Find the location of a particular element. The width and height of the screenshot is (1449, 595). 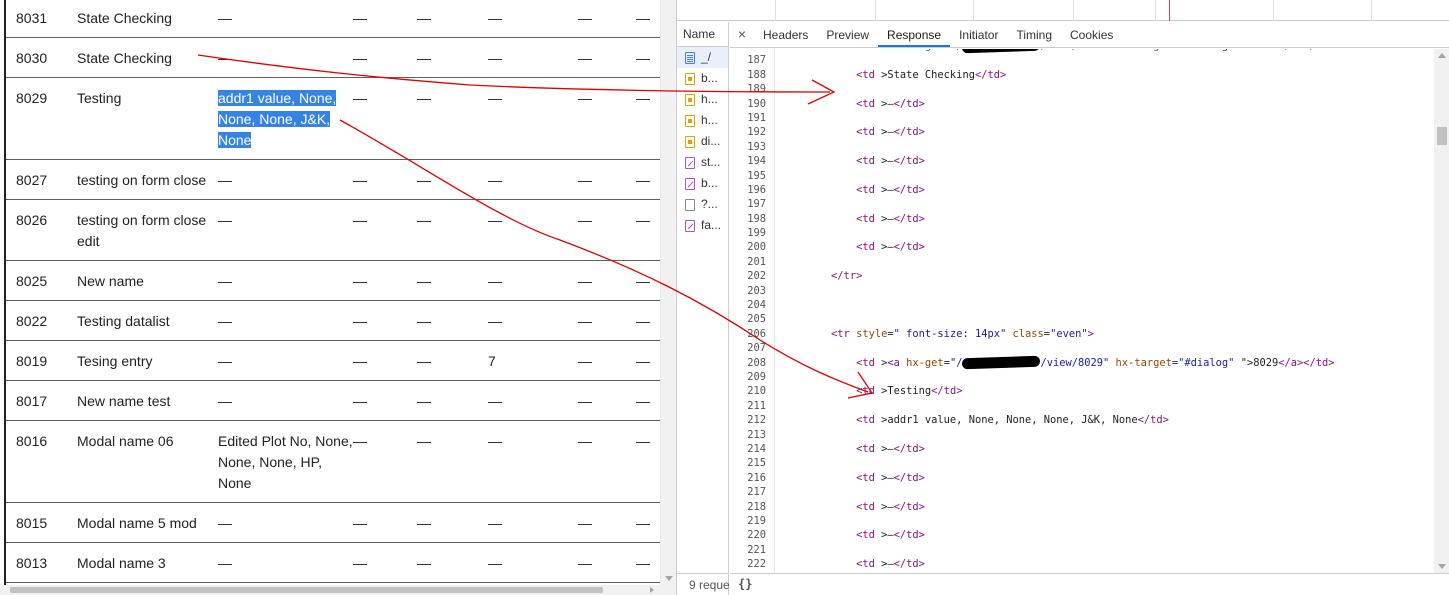

table-row: 8017 New name test — — — — — — is located at coordinates (333, 400).